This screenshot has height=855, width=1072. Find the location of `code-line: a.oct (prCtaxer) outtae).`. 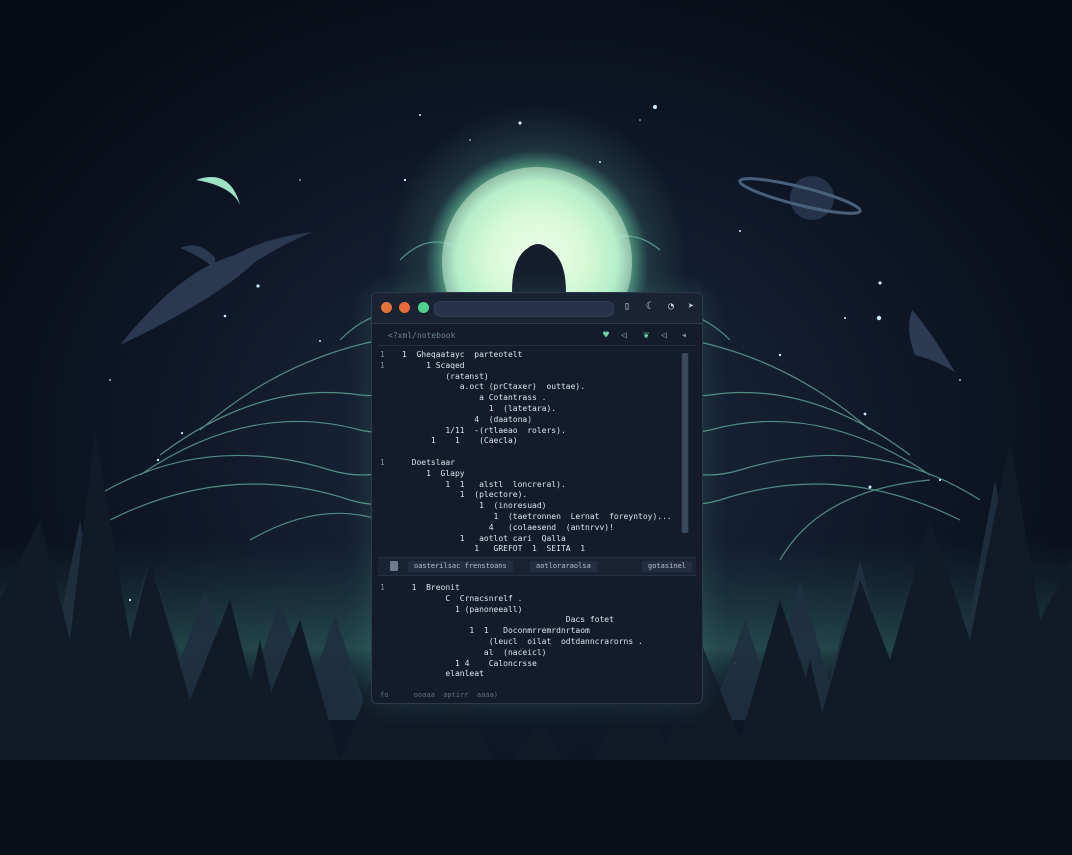

code-line: a.oct (prCtaxer) outtae). is located at coordinates (526, 387).